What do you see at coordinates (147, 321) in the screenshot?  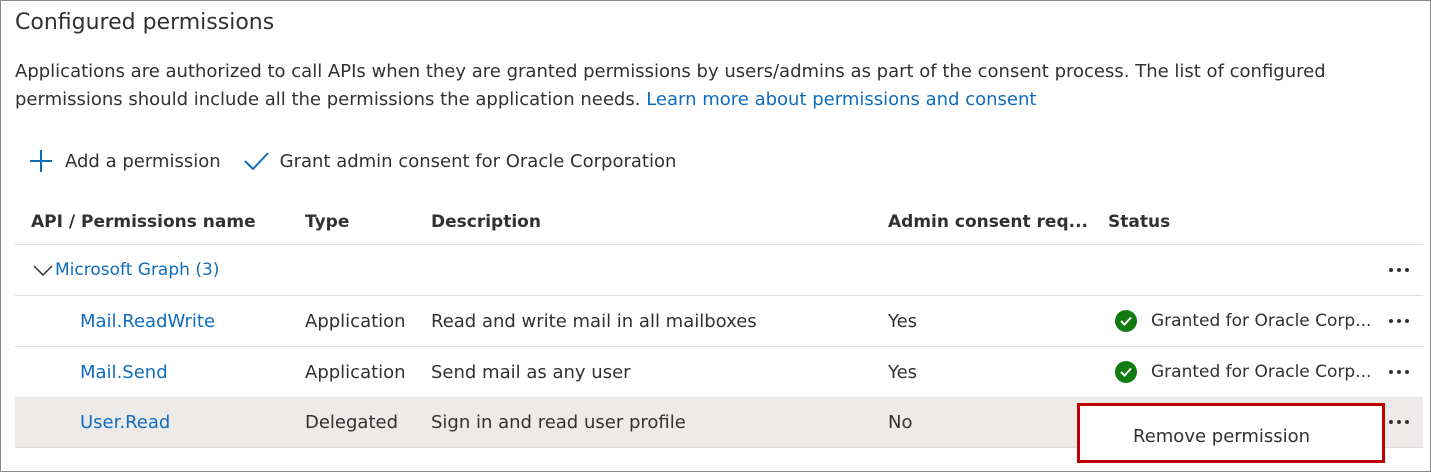 I see `permission-name: Mail.ReadWrite` at bounding box center [147, 321].